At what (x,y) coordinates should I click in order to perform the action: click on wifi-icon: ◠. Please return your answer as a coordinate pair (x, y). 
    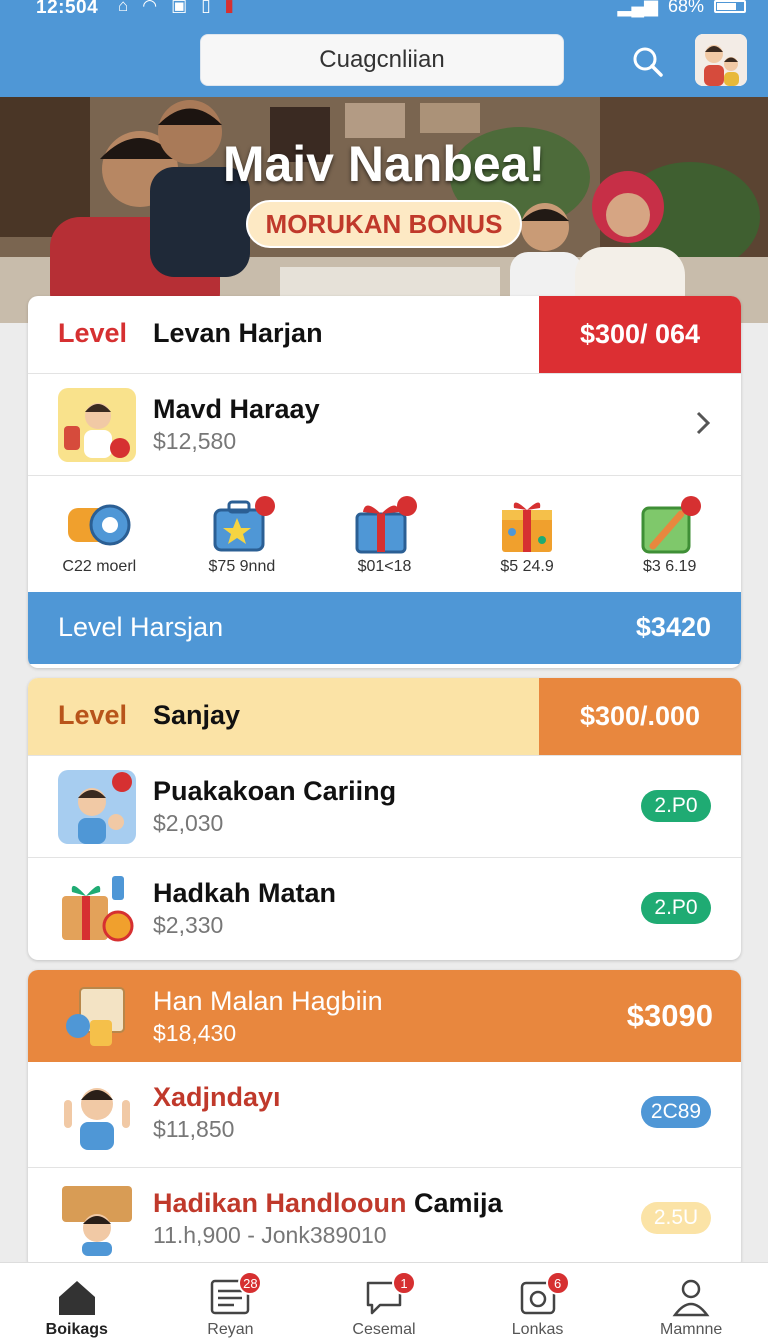
    Looking at the image, I should click on (150, 7).